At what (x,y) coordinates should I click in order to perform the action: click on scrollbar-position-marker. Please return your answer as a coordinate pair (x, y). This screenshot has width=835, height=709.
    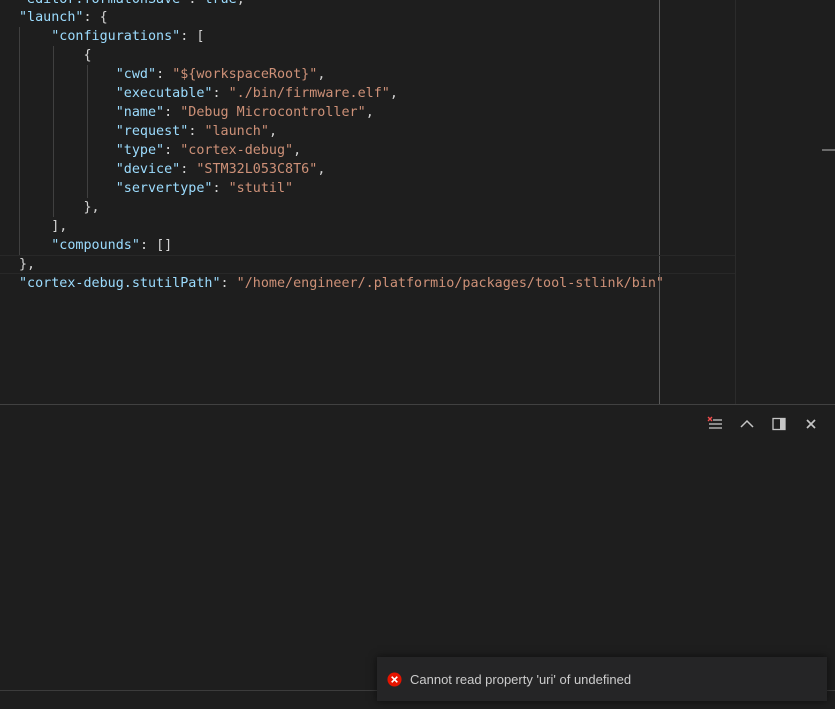
    Looking at the image, I should click on (828, 150).